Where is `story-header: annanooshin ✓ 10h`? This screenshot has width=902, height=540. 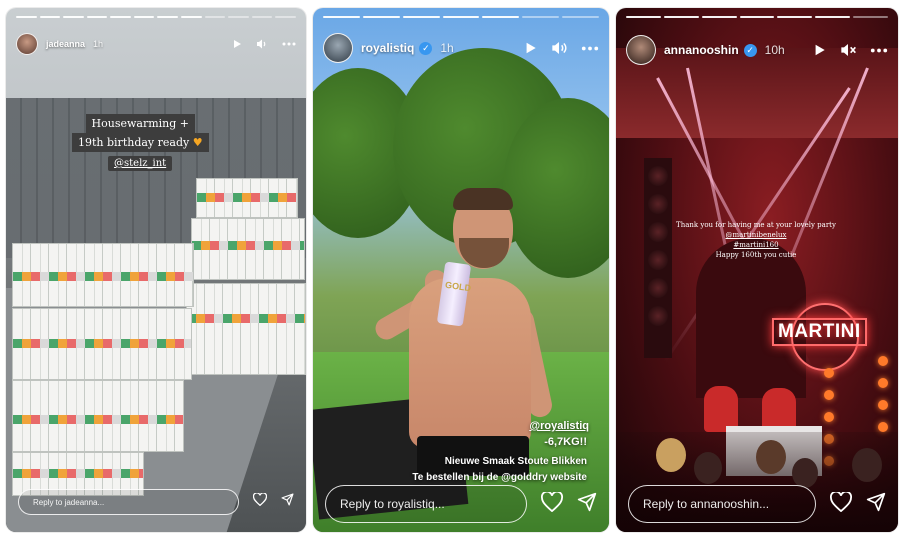
story-header: annanooshin ✓ 10h is located at coordinates (757, 50).